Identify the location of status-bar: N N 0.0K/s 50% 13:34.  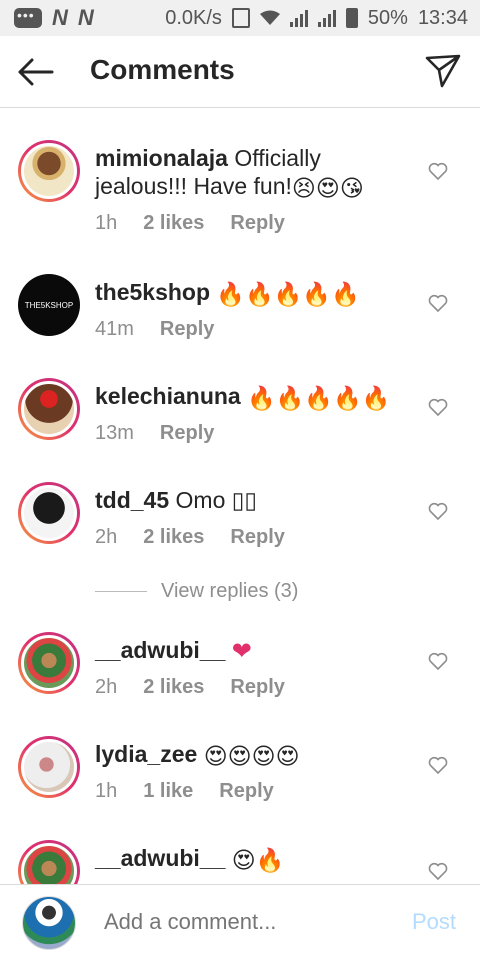
(240, 18).